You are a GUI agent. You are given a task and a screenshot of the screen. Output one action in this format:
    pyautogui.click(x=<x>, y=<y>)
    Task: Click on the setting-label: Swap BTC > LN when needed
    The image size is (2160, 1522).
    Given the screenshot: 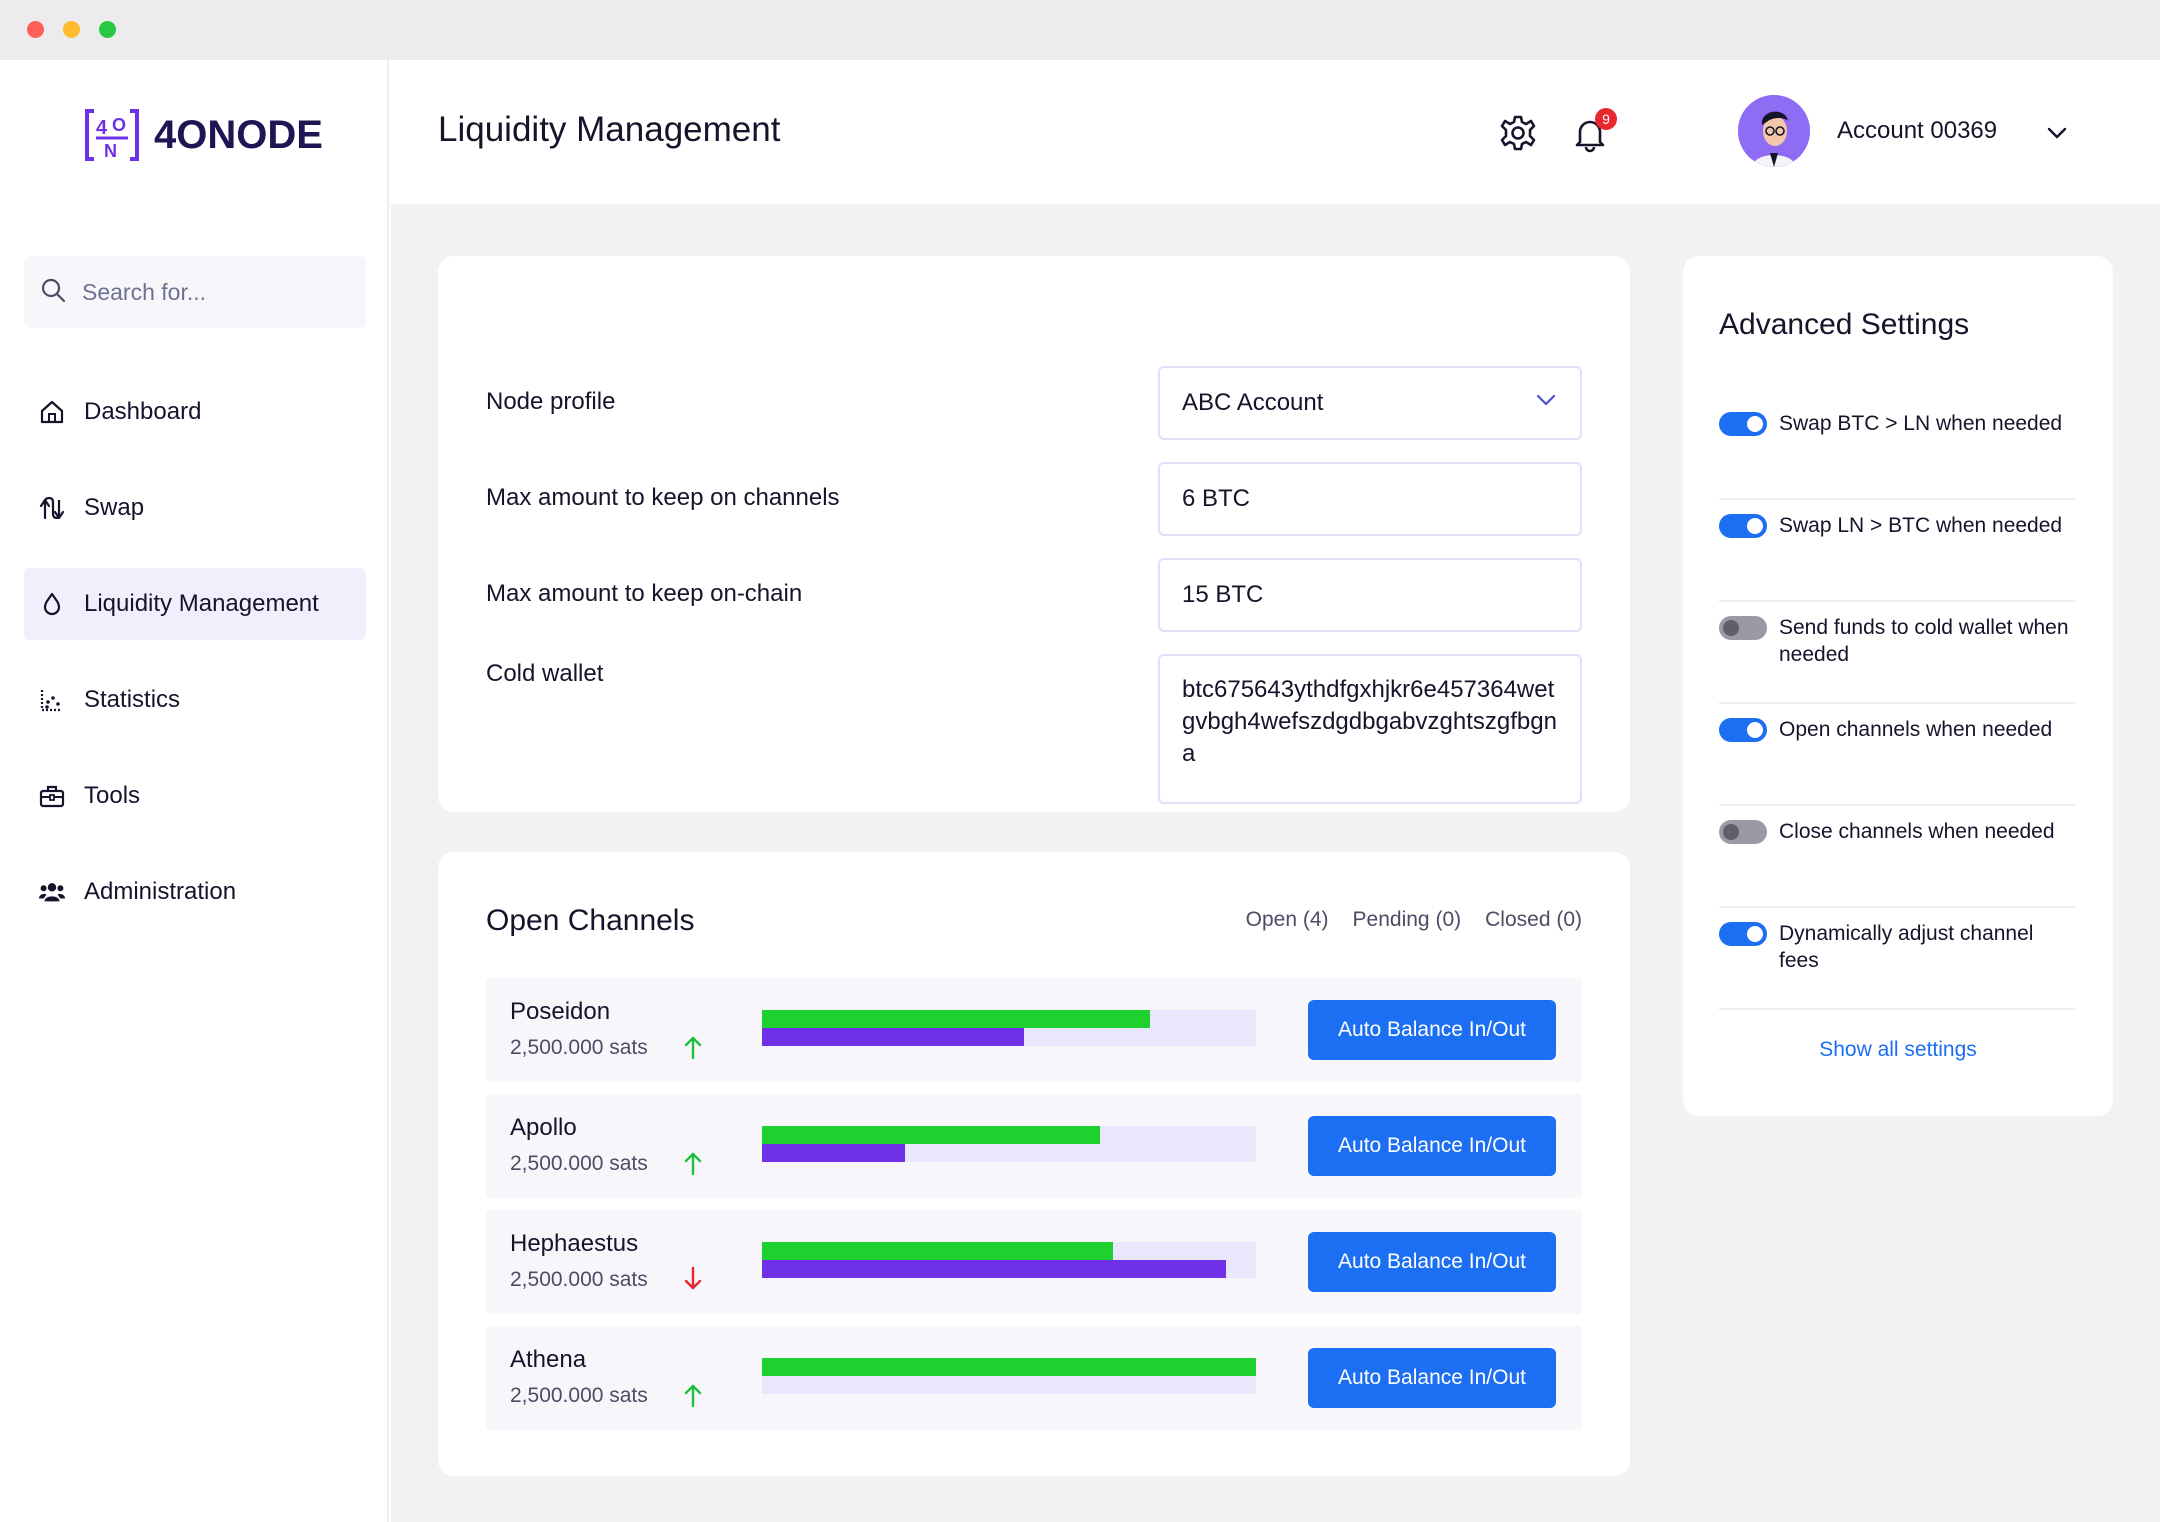 What is the action you would take?
    pyautogui.click(x=1921, y=423)
    